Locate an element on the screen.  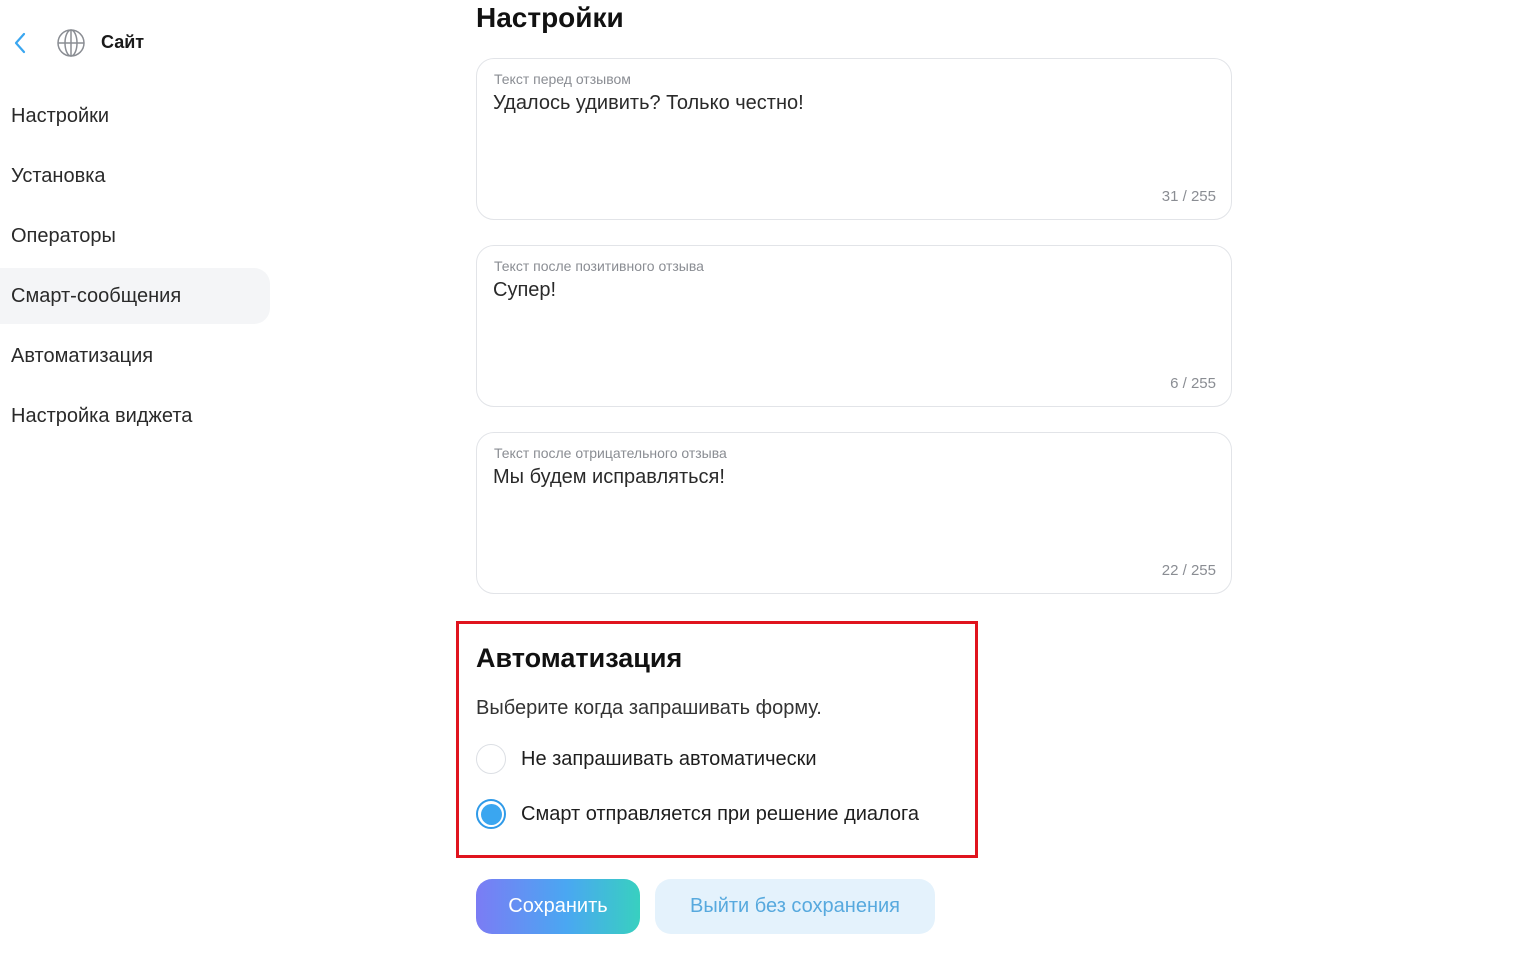
field-label: Текст после отрицательного отзыва is located at coordinates (610, 453).